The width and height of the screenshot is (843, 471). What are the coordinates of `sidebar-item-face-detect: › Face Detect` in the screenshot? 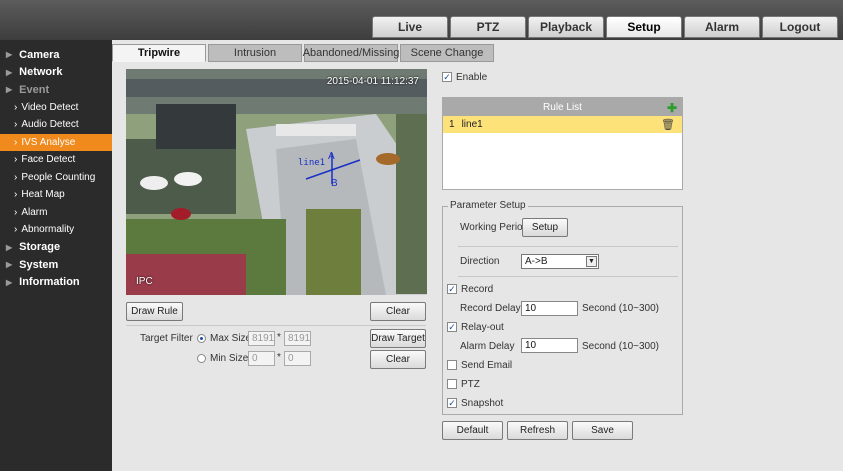 It's located at (56, 160).